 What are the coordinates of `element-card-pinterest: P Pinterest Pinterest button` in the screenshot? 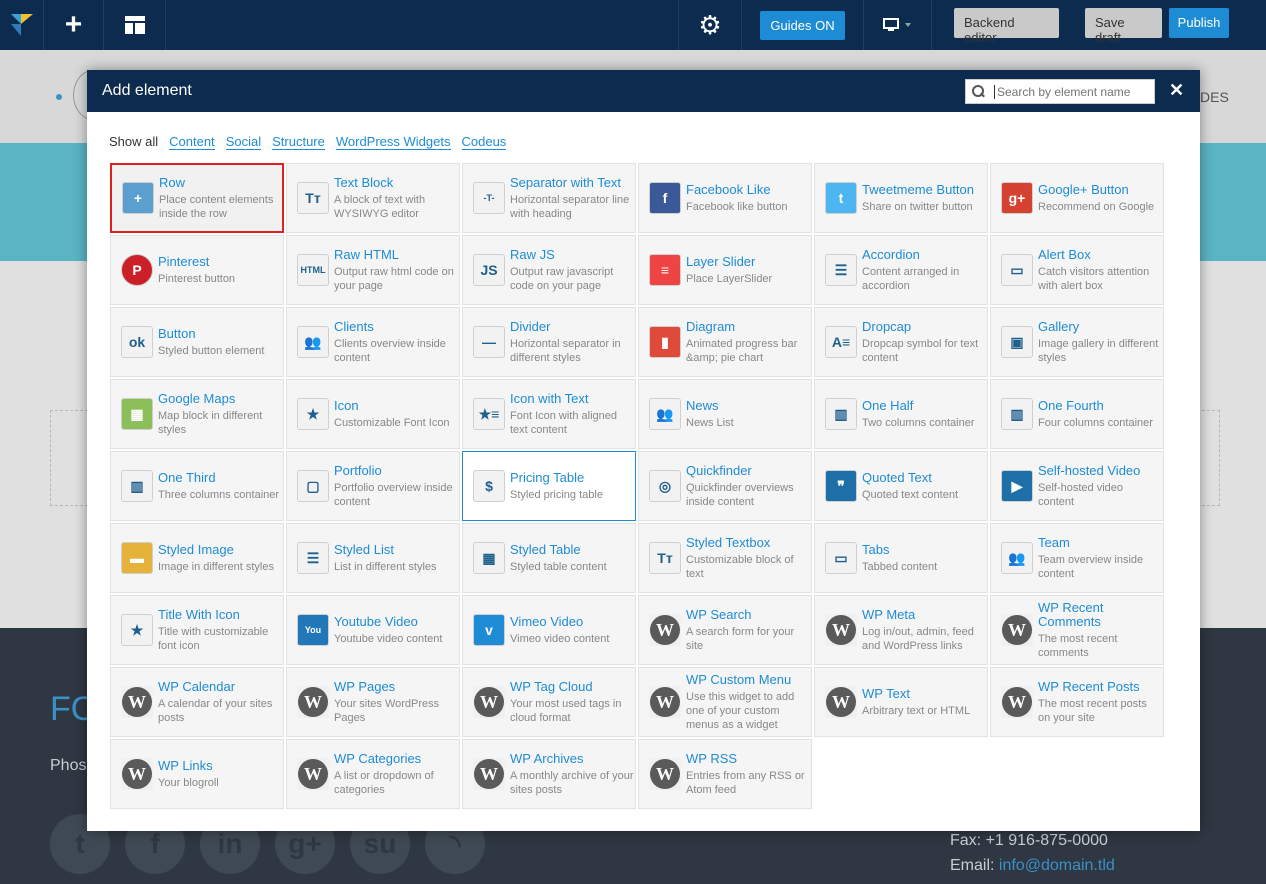 It's located at (197, 270).